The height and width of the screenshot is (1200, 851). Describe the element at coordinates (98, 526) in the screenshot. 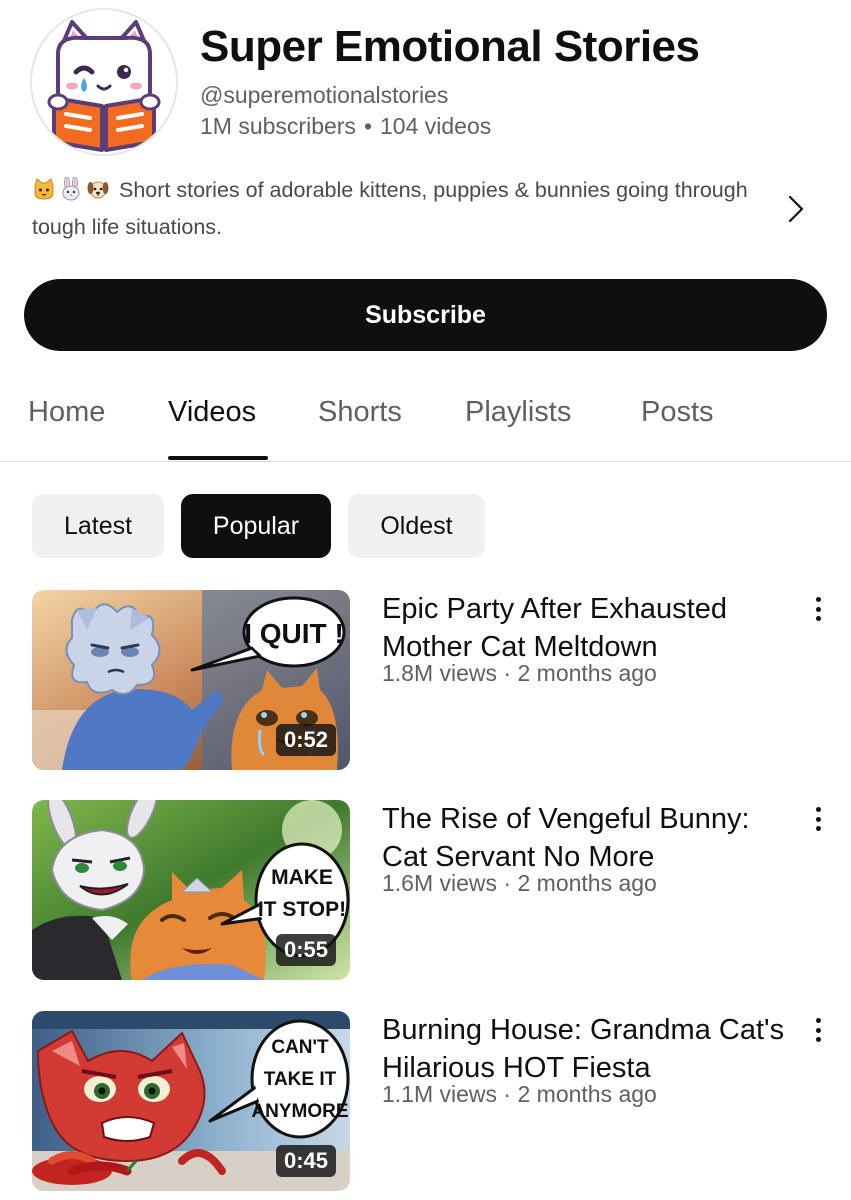

I see `chip-latest: Latest` at that location.